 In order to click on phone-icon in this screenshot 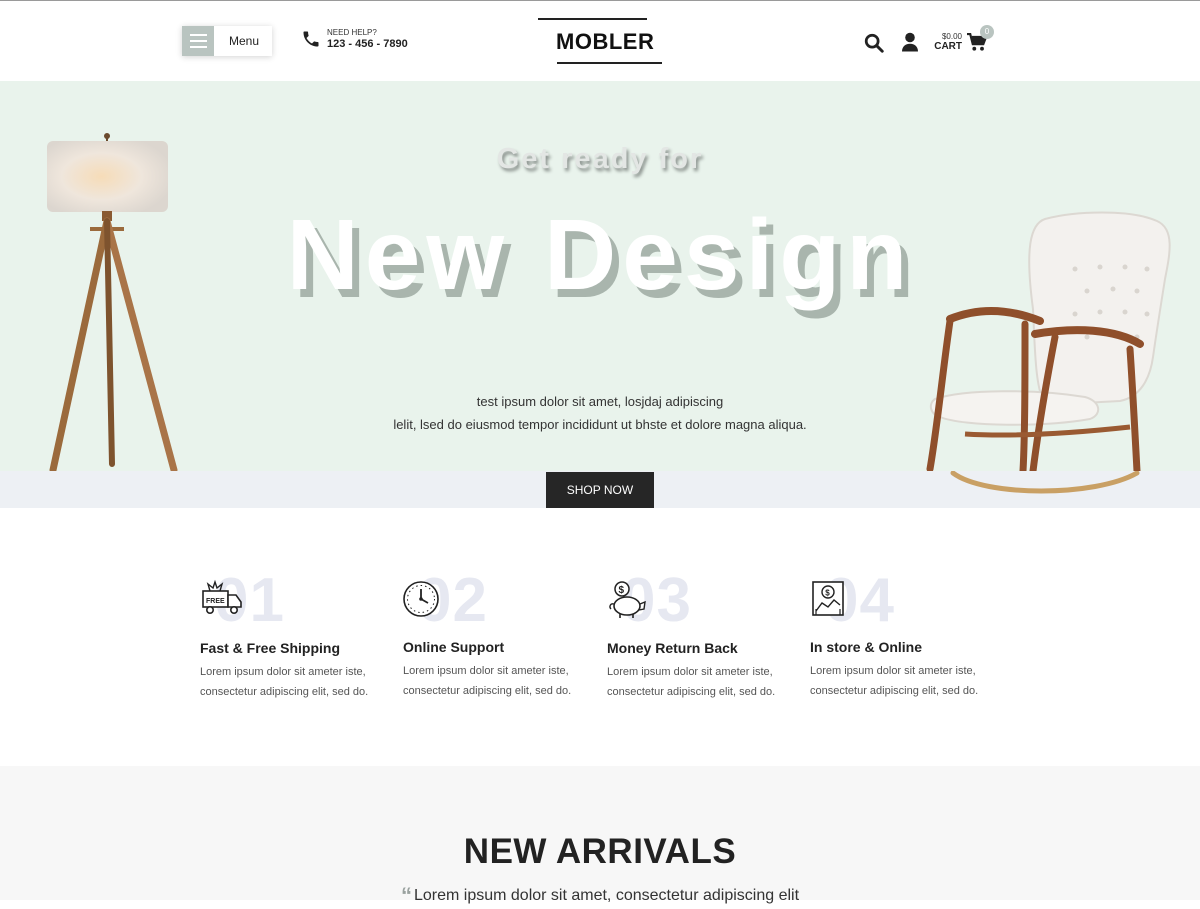, I will do `click(311, 39)`.